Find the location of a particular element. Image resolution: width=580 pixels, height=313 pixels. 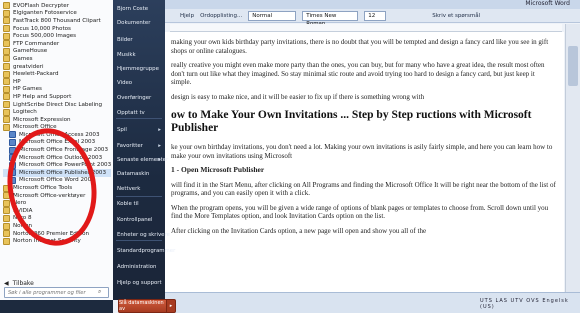

submenu-arrow-icon: ▸ is located at coordinates (159, 146).